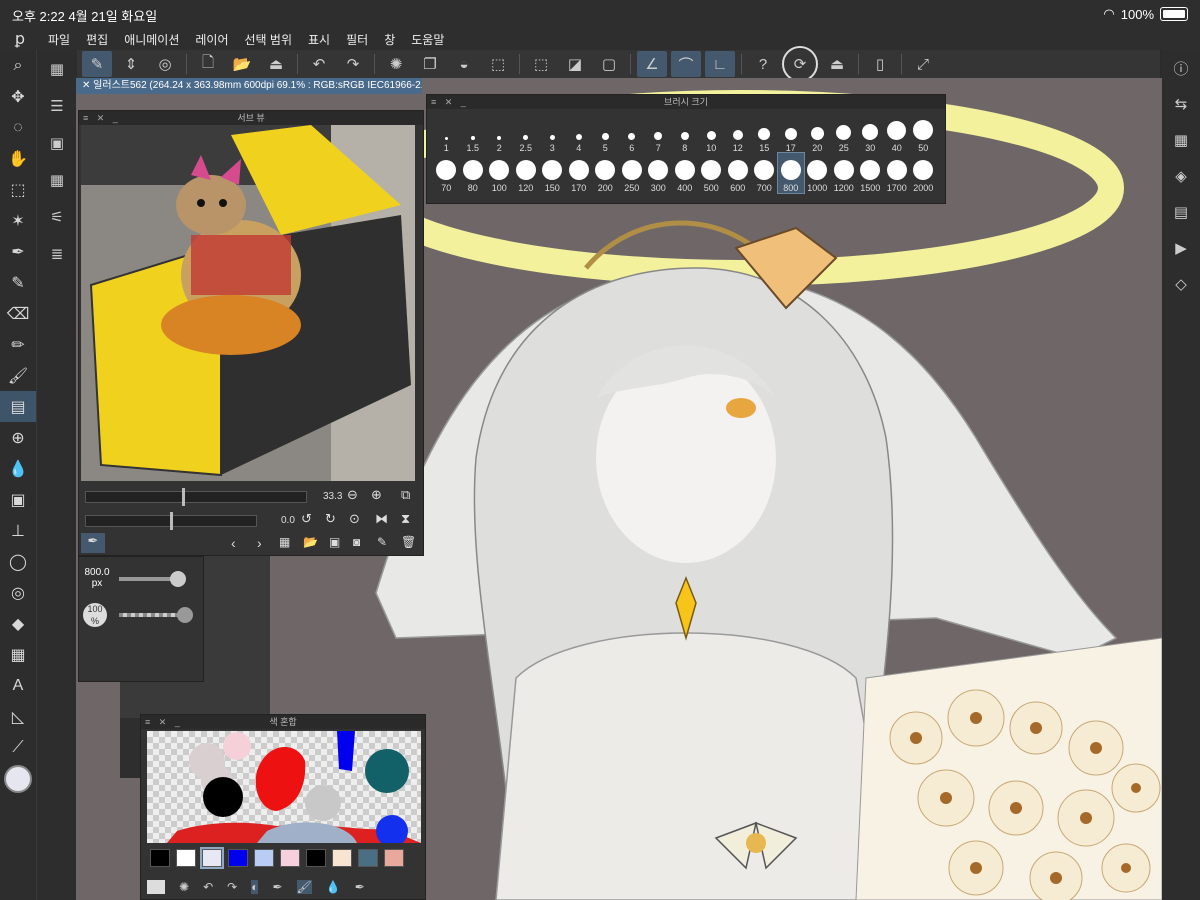 The height and width of the screenshot is (900, 1200). What do you see at coordinates (791, 133) in the screenshot?
I see `brush-size-option: 17` at bounding box center [791, 133].